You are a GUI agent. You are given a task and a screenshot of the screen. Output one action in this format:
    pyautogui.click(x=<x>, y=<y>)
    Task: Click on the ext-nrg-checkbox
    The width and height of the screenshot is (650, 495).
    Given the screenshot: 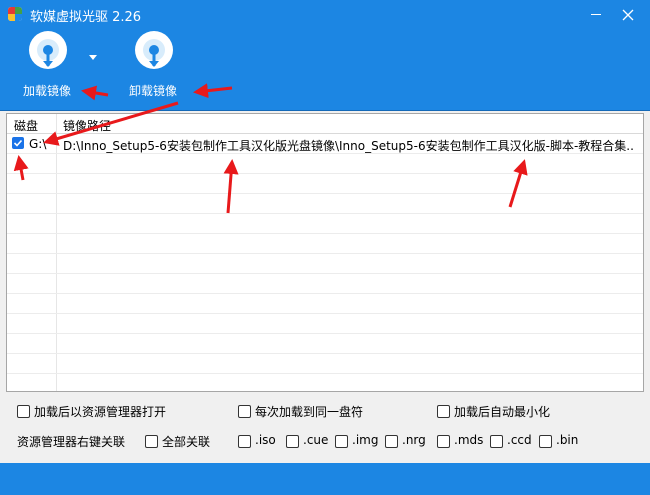 What is the action you would take?
    pyautogui.click(x=391, y=441)
    